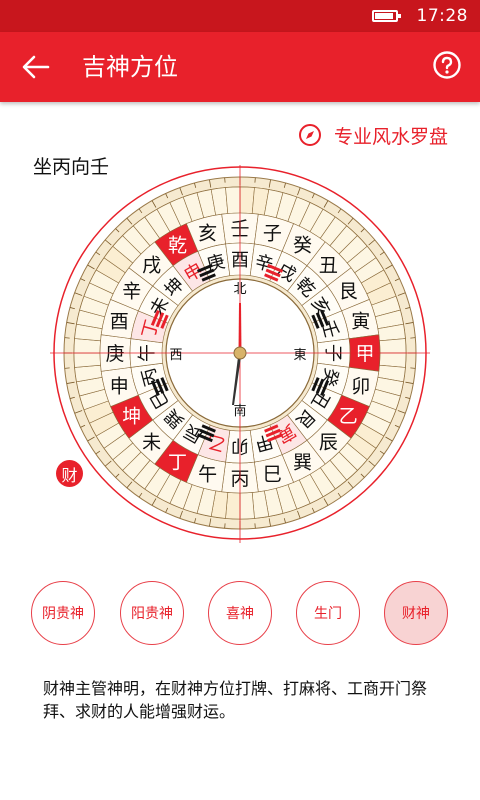 This screenshot has height=800, width=480. Describe the element at coordinates (240, 67) in the screenshot. I see `app-bar: 吉神方位` at that location.